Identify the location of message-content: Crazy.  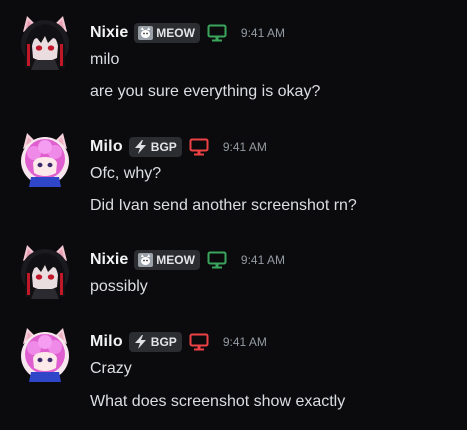
(111, 368).